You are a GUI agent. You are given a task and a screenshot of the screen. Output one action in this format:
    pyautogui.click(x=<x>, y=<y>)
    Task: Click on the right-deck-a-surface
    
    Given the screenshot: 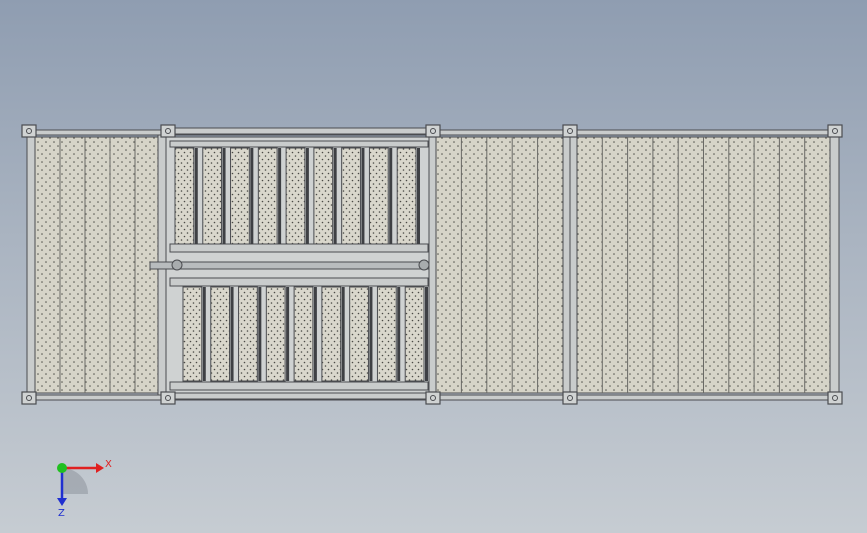 What is the action you would take?
    pyautogui.click(x=499, y=265)
    